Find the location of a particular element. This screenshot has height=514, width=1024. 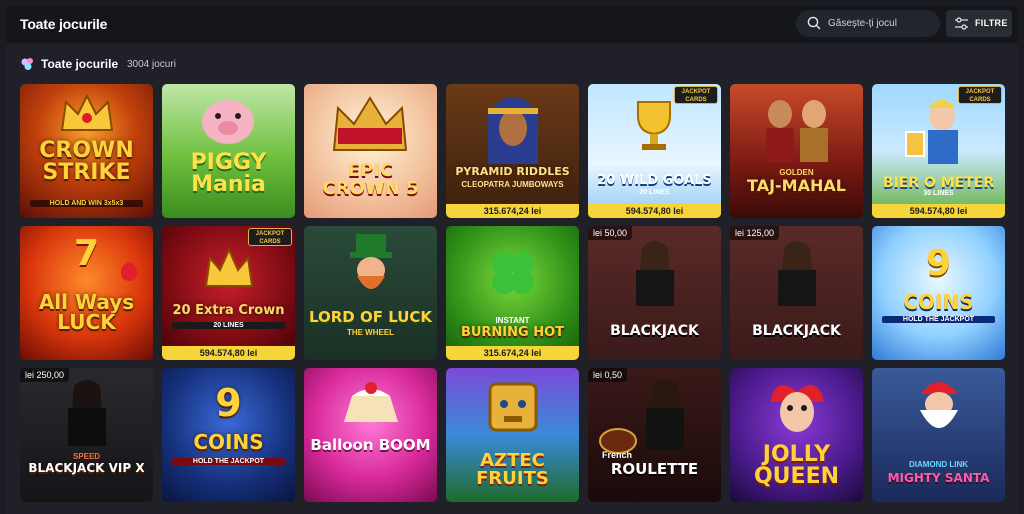

search-box is located at coordinates (868, 23).